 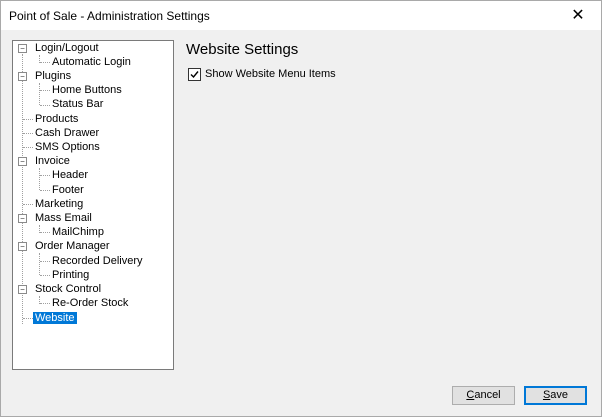 What do you see at coordinates (53, 76) in the screenshot?
I see `tree-item-plugins: Plugins` at bounding box center [53, 76].